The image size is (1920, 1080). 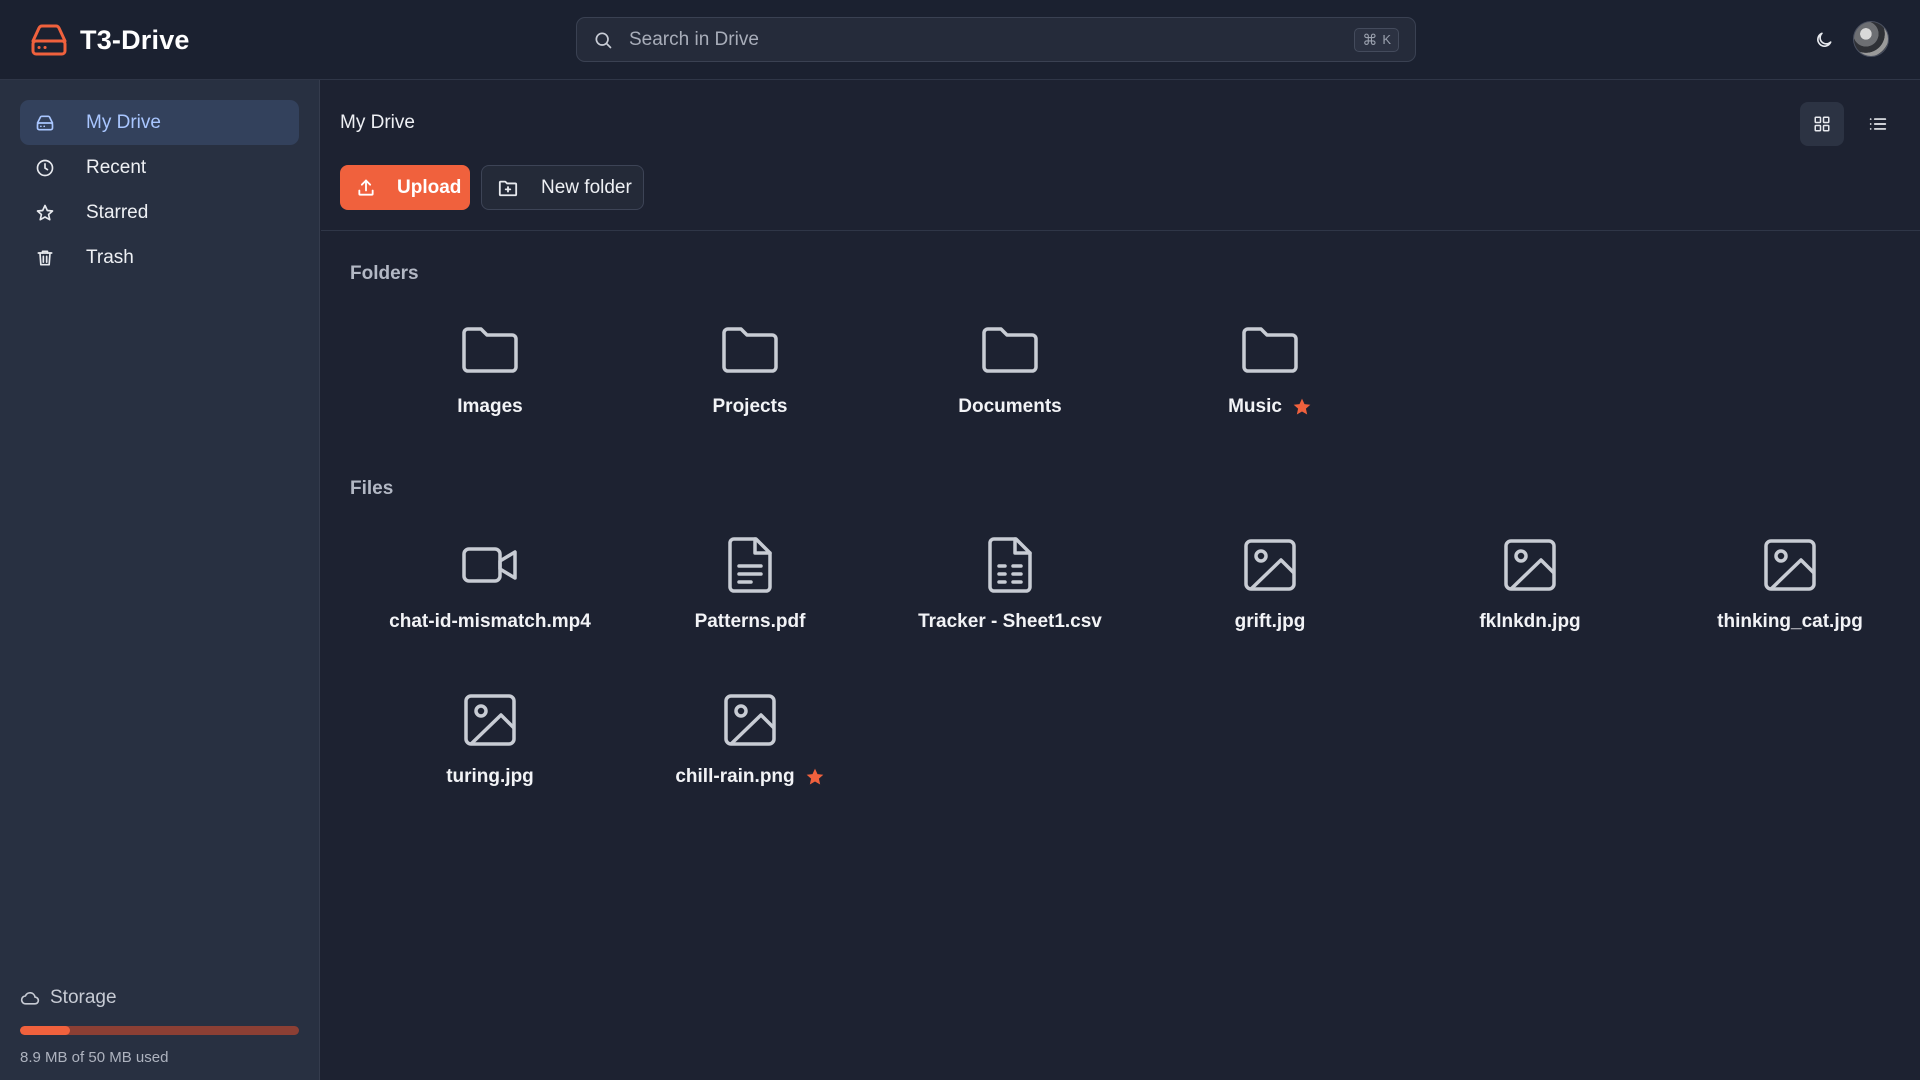 I want to click on file-item: Tracker - Sheet1.csv, so click(x=1010, y=595).